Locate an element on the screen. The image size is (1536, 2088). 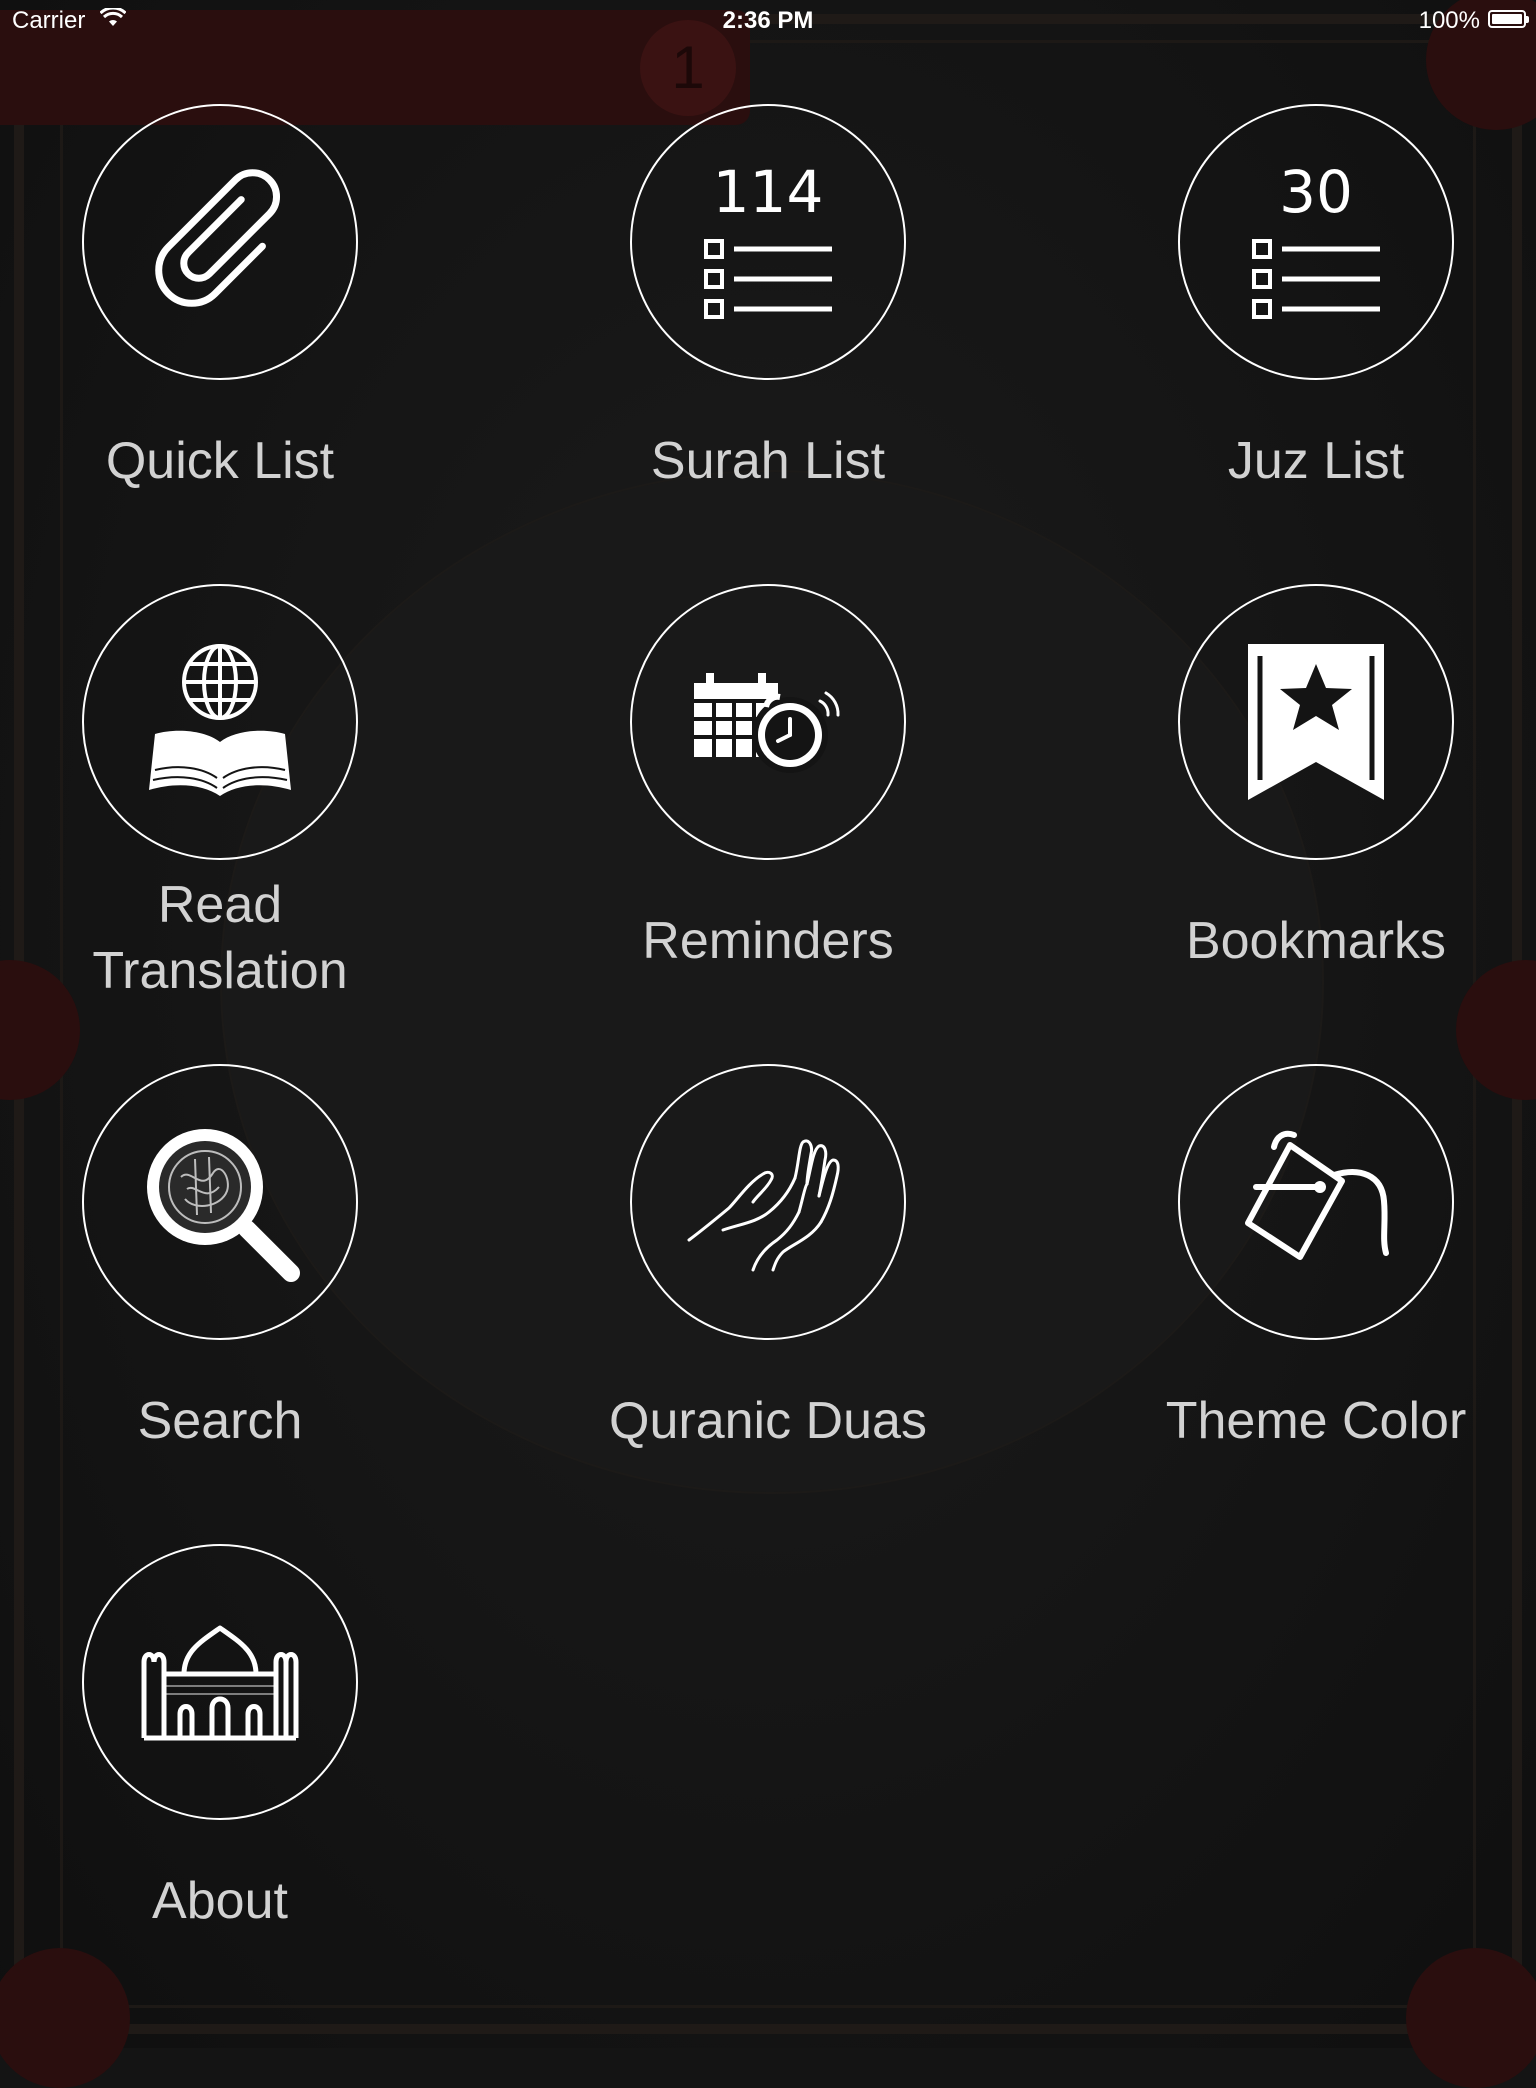
theme-color-label: Theme Color is located at coordinates (1316, 1421).